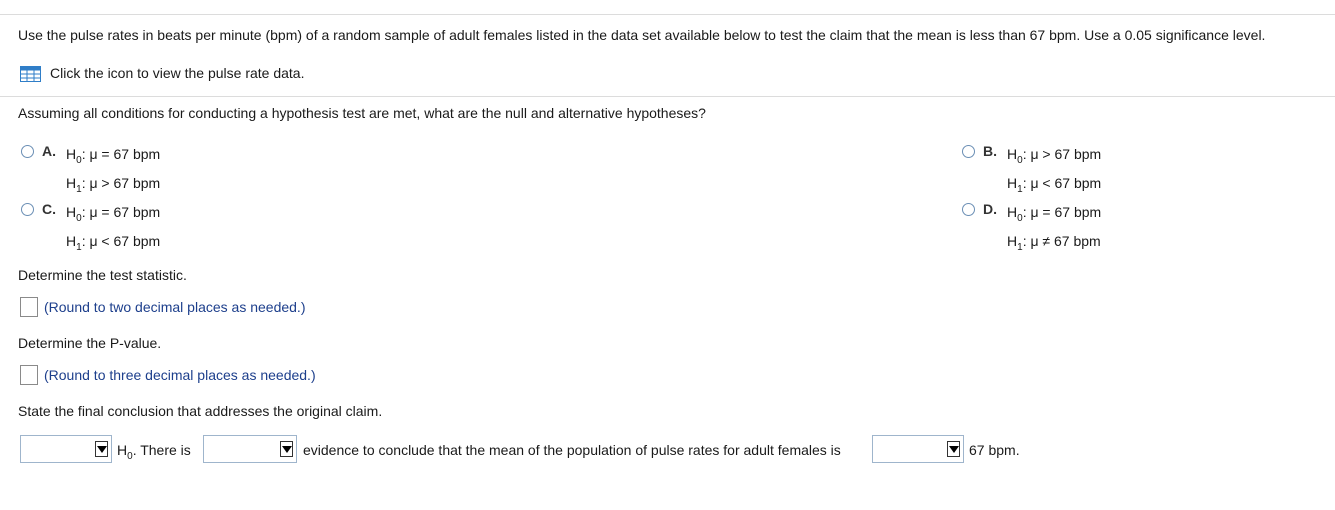 Image resolution: width=1335 pixels, height=510 pixels. Describe the element at coordinates (1065, 240) in the screenshot. I see `option-d-h1: μ ≠ 67 bpm` at that location.